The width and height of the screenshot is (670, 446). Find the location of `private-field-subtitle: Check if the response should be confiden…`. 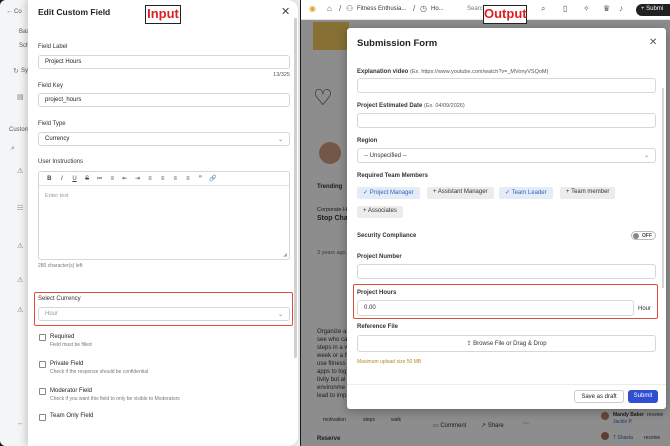

private-field-subtitle: Check if the response should be confiden… is located at coordinates (99, 372).